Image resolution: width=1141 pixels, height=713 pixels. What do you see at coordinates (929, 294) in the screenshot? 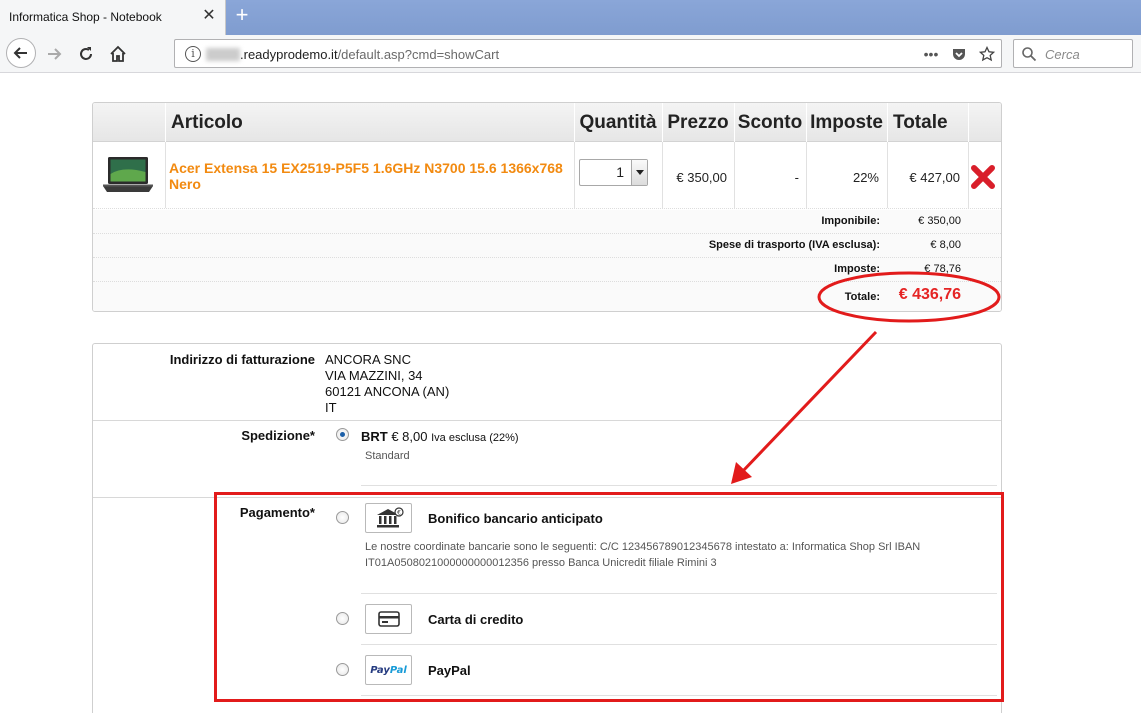
I see `grand-total-value: € 436,76` at bounding box center [929, 294].